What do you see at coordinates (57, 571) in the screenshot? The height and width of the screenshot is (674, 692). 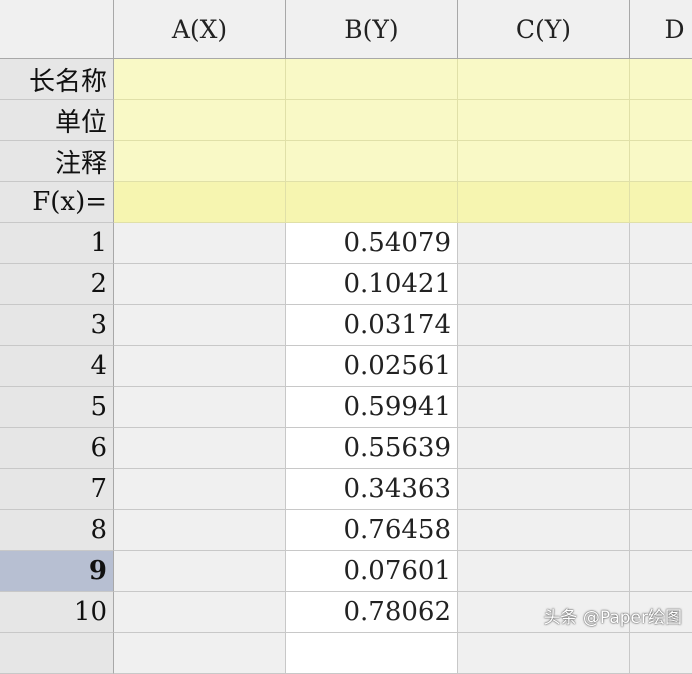 I see `row-header: 9` at bounding box center [57, 571].